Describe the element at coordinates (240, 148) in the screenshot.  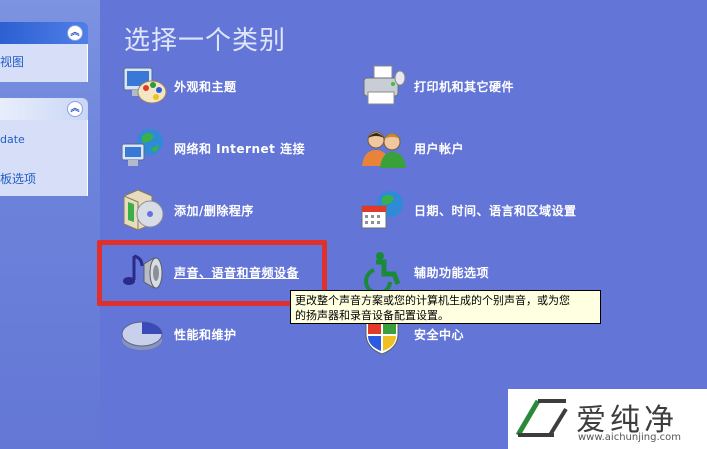
I see `category-label: 网络和 Internet 连接` at that location.